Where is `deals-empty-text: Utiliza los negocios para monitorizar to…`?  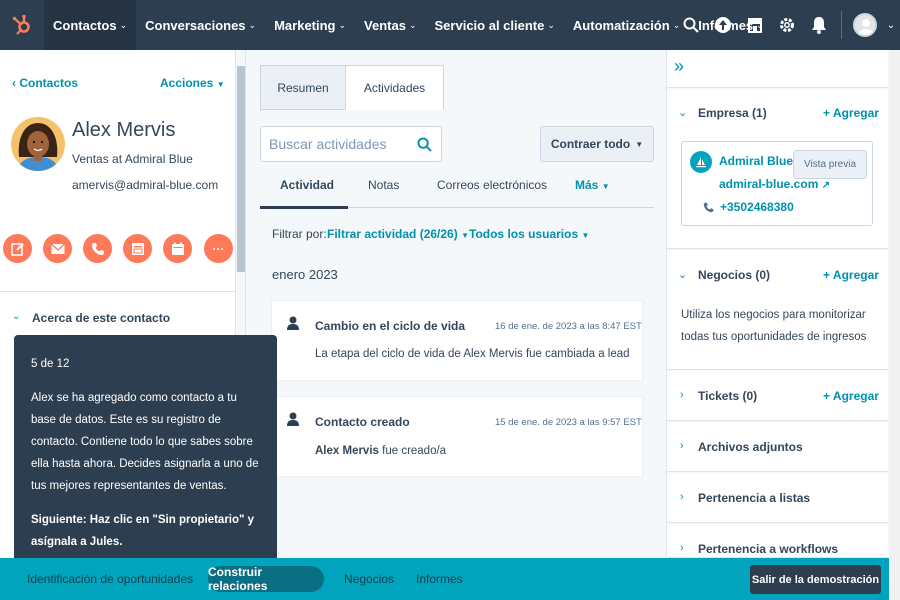 deals-empty-text: Utiliza los negocios para monitorizar to… is located at coordinates (774, 326).